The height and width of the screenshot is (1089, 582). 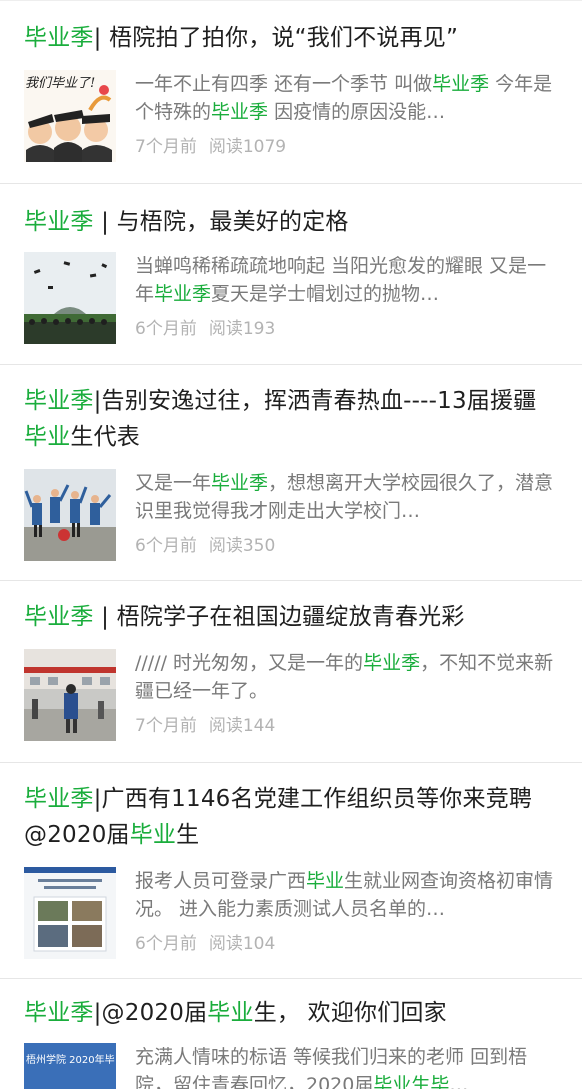 I want to click on text-segment: 一年不止有四季 还有一个季节 叫做, so click(x=284, y=84).